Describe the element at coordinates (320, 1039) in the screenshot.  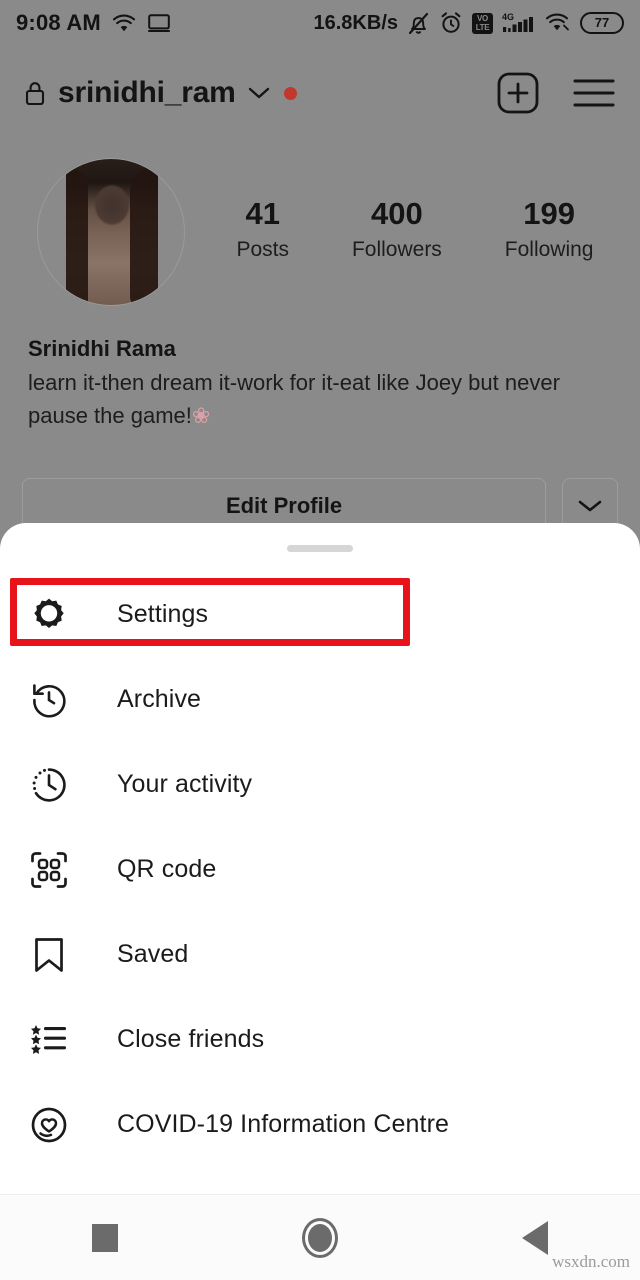
I see `menu-item-close-friends: Close friends` at that location.